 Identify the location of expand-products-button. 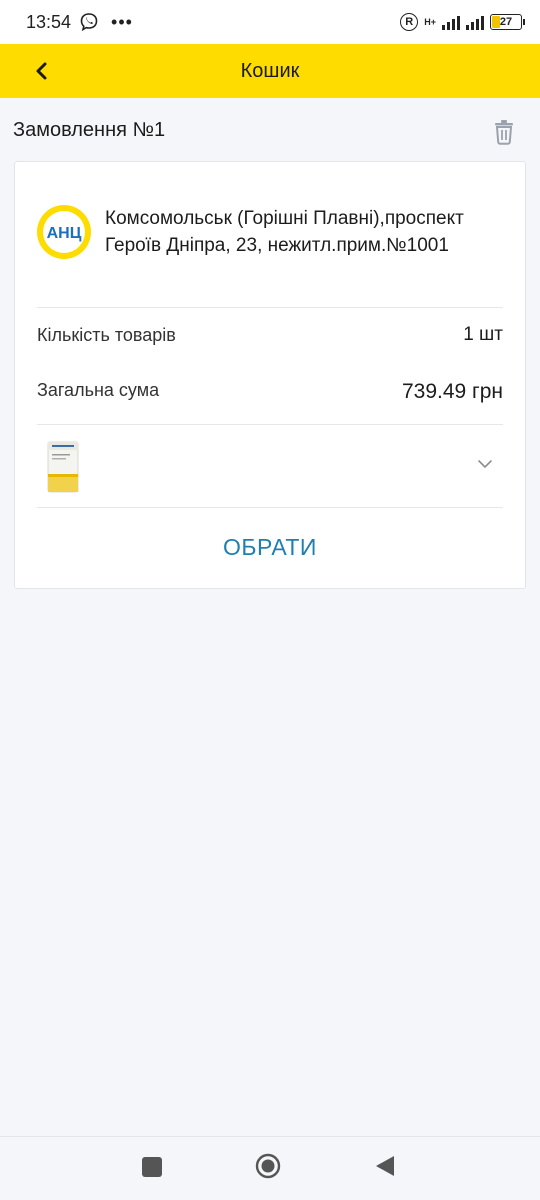
(485, 464).